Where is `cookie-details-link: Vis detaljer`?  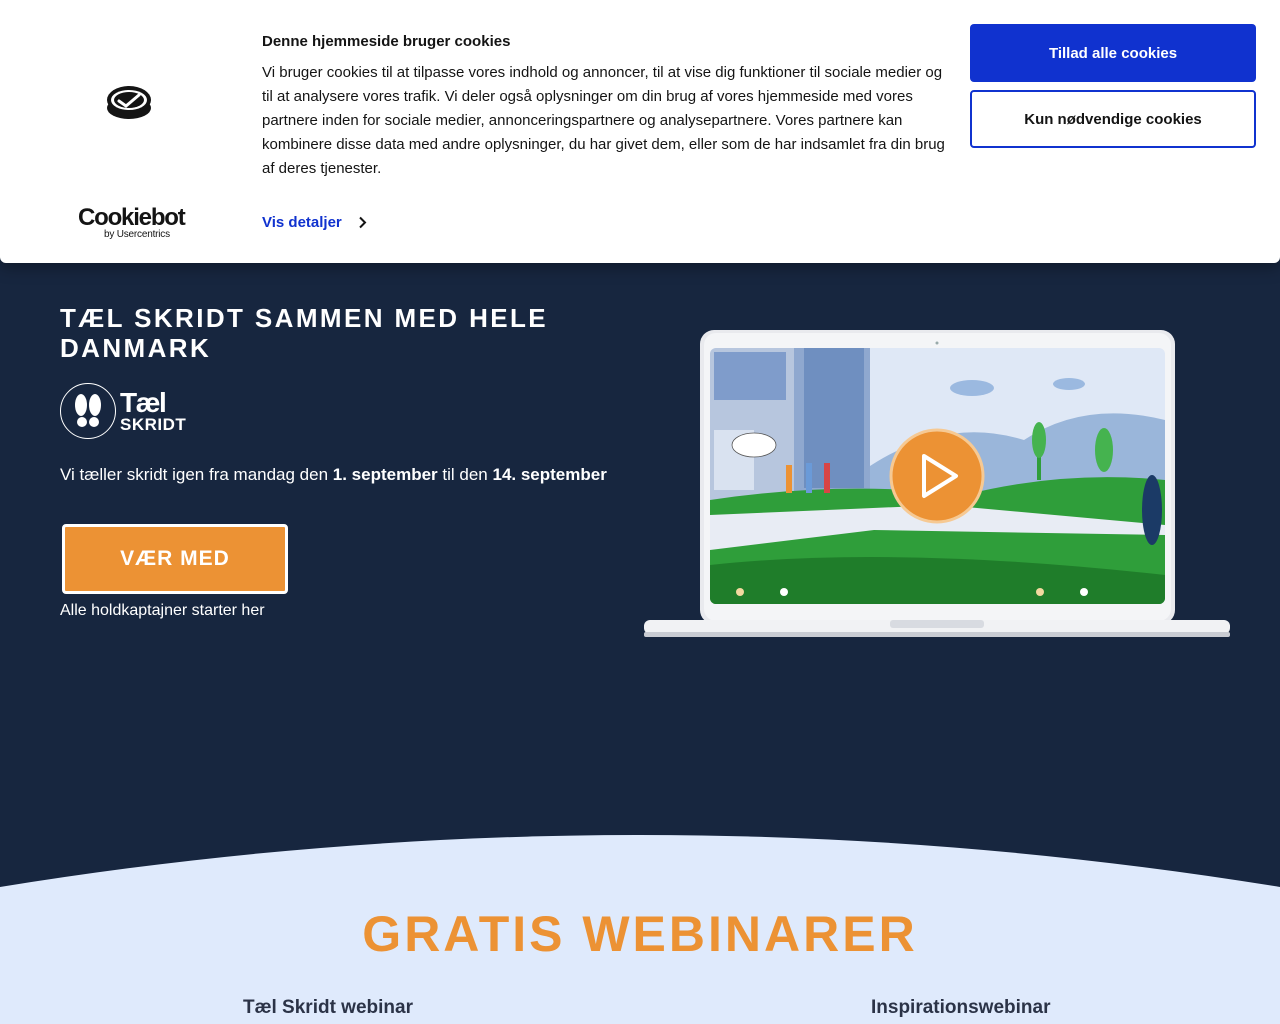 cookie-details-link: Vis detaljer is located at coordinates (315, 222).